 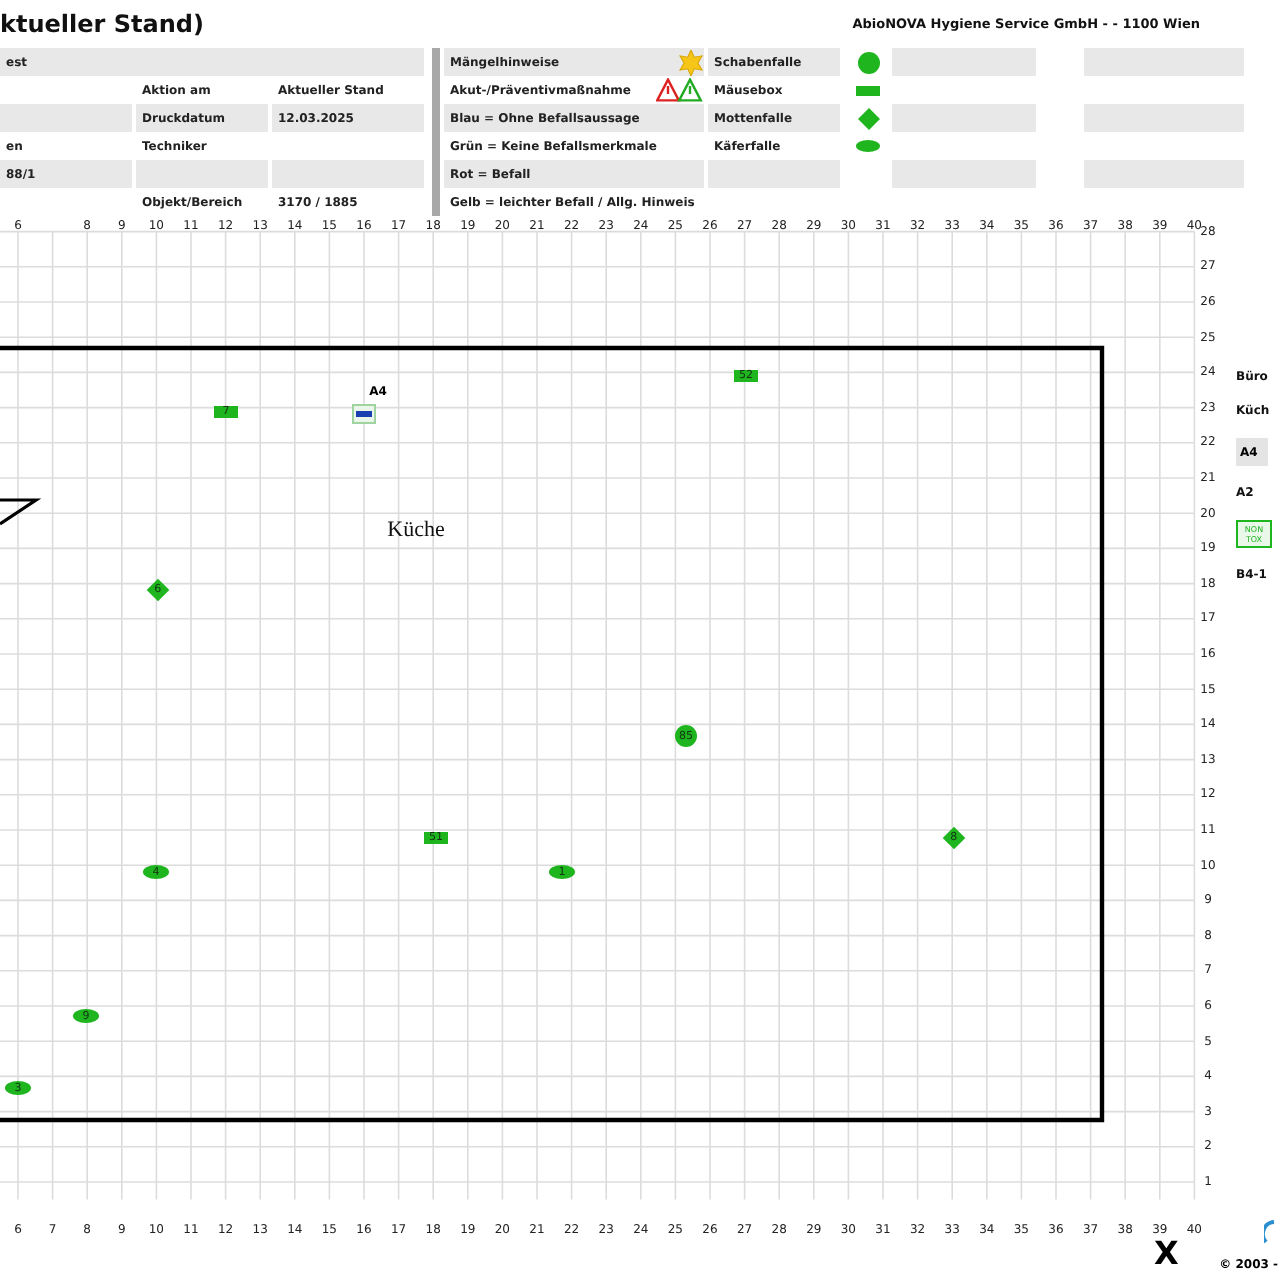 I want to click on room-label: Küche, so click(x=416, y=530).